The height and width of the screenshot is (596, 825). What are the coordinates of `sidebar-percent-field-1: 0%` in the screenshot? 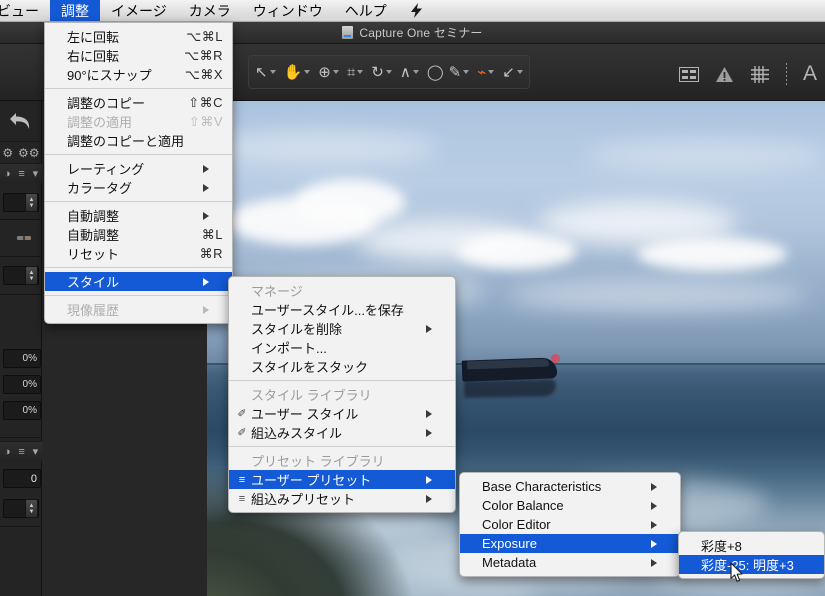 It's located at (22, 358).